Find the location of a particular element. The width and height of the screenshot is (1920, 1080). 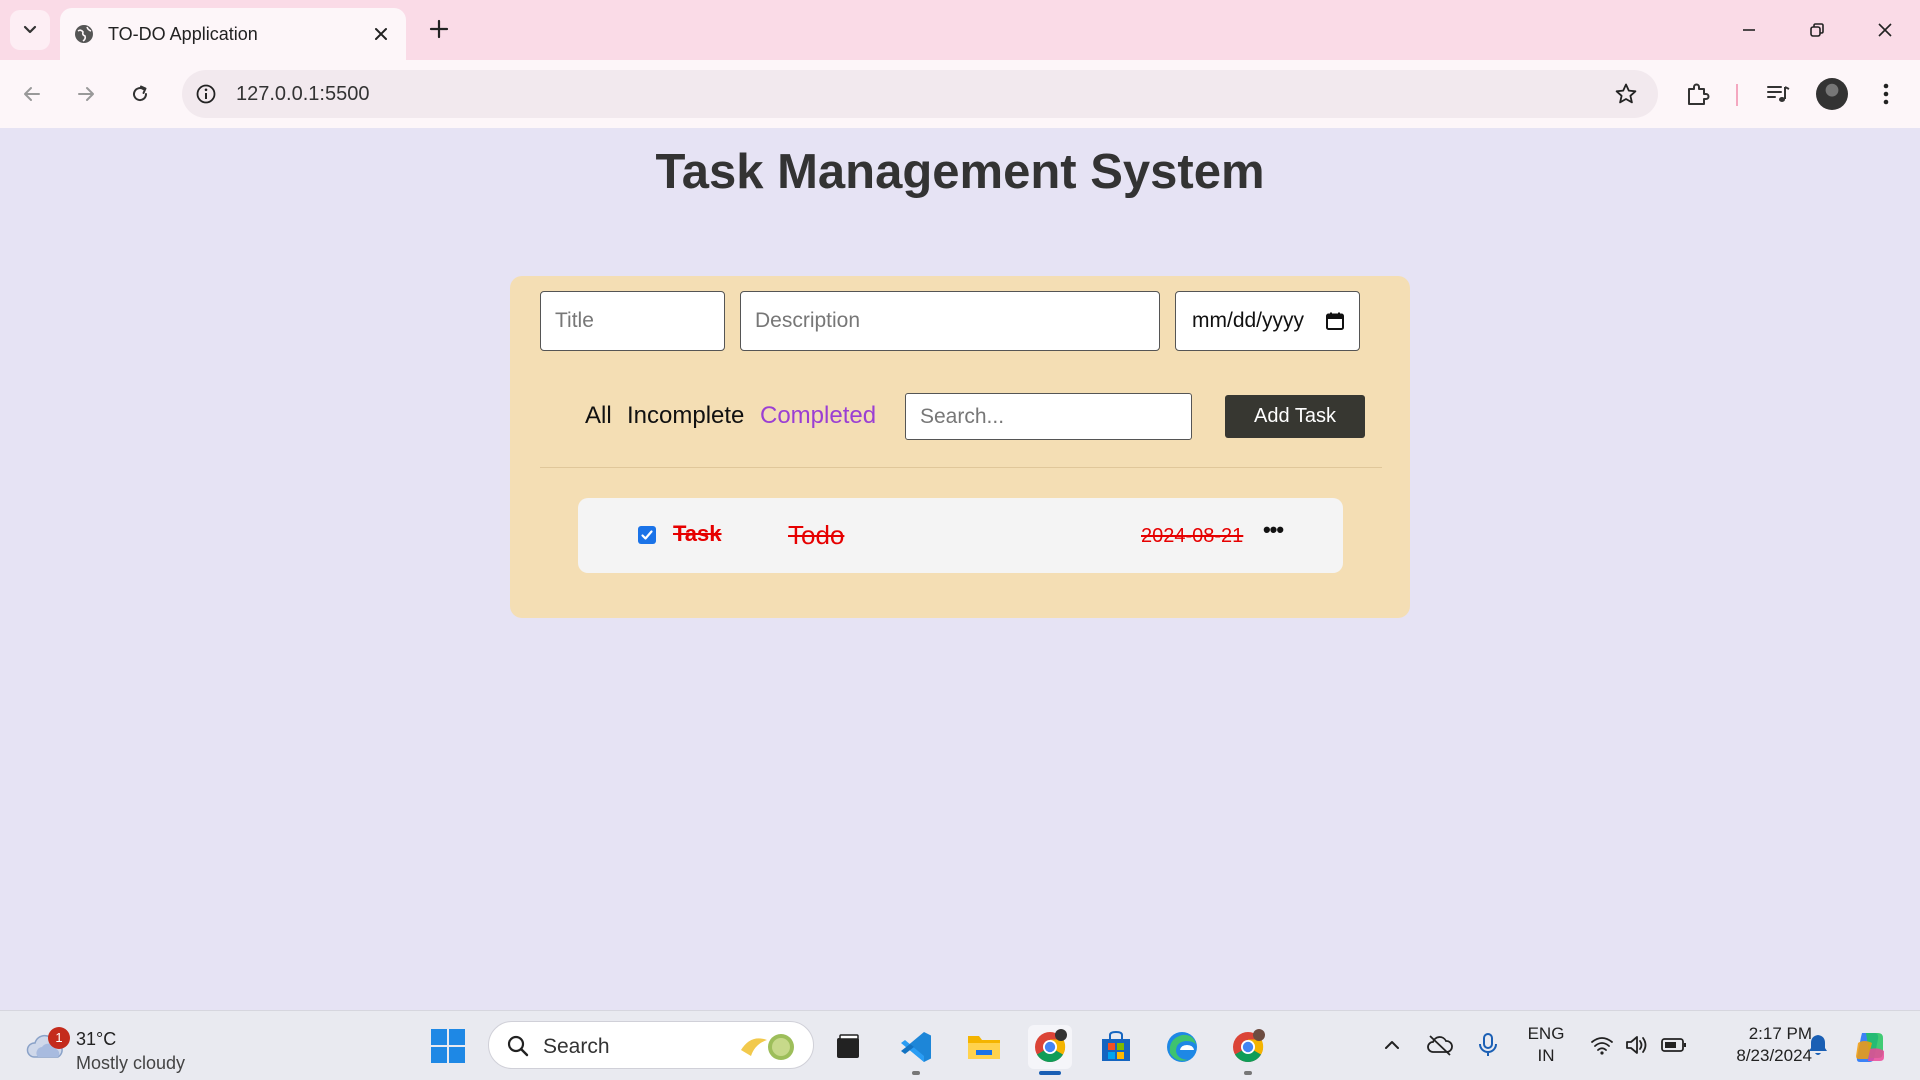

tab-close-button is located at coordinates (381, 34).